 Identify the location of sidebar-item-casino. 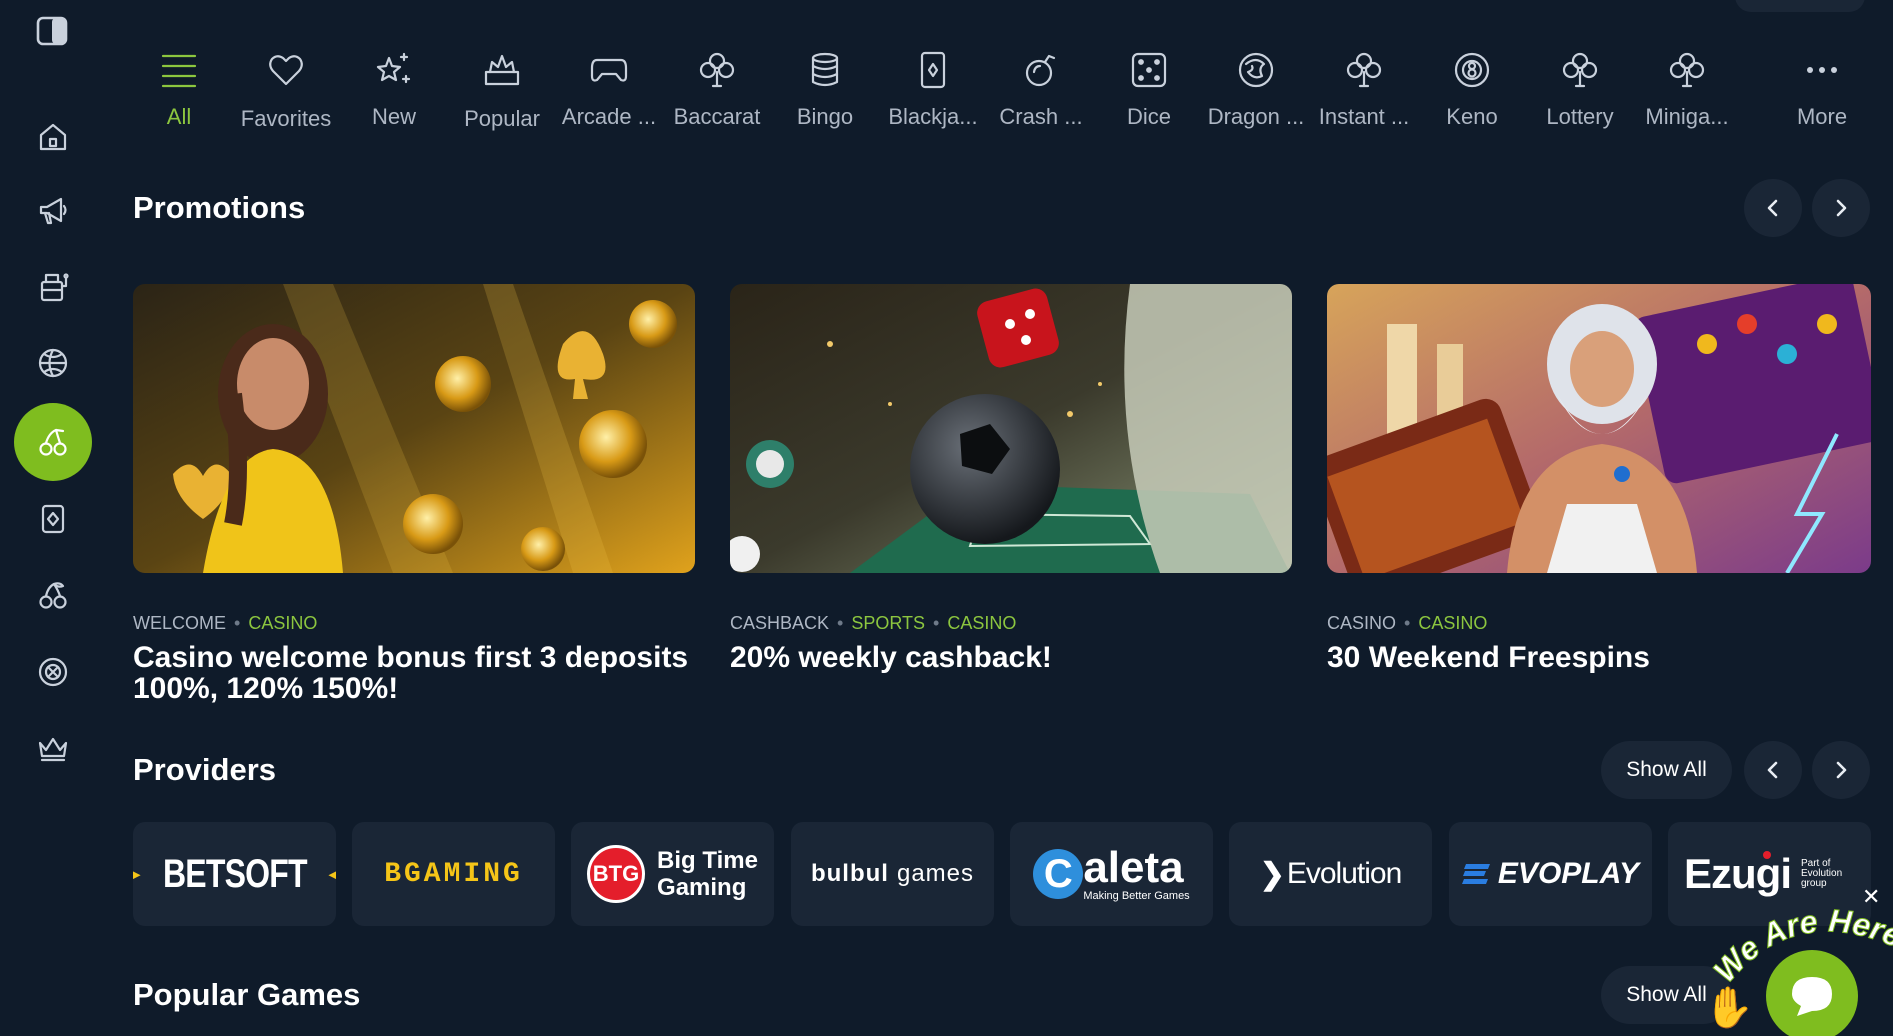
(53, 442).